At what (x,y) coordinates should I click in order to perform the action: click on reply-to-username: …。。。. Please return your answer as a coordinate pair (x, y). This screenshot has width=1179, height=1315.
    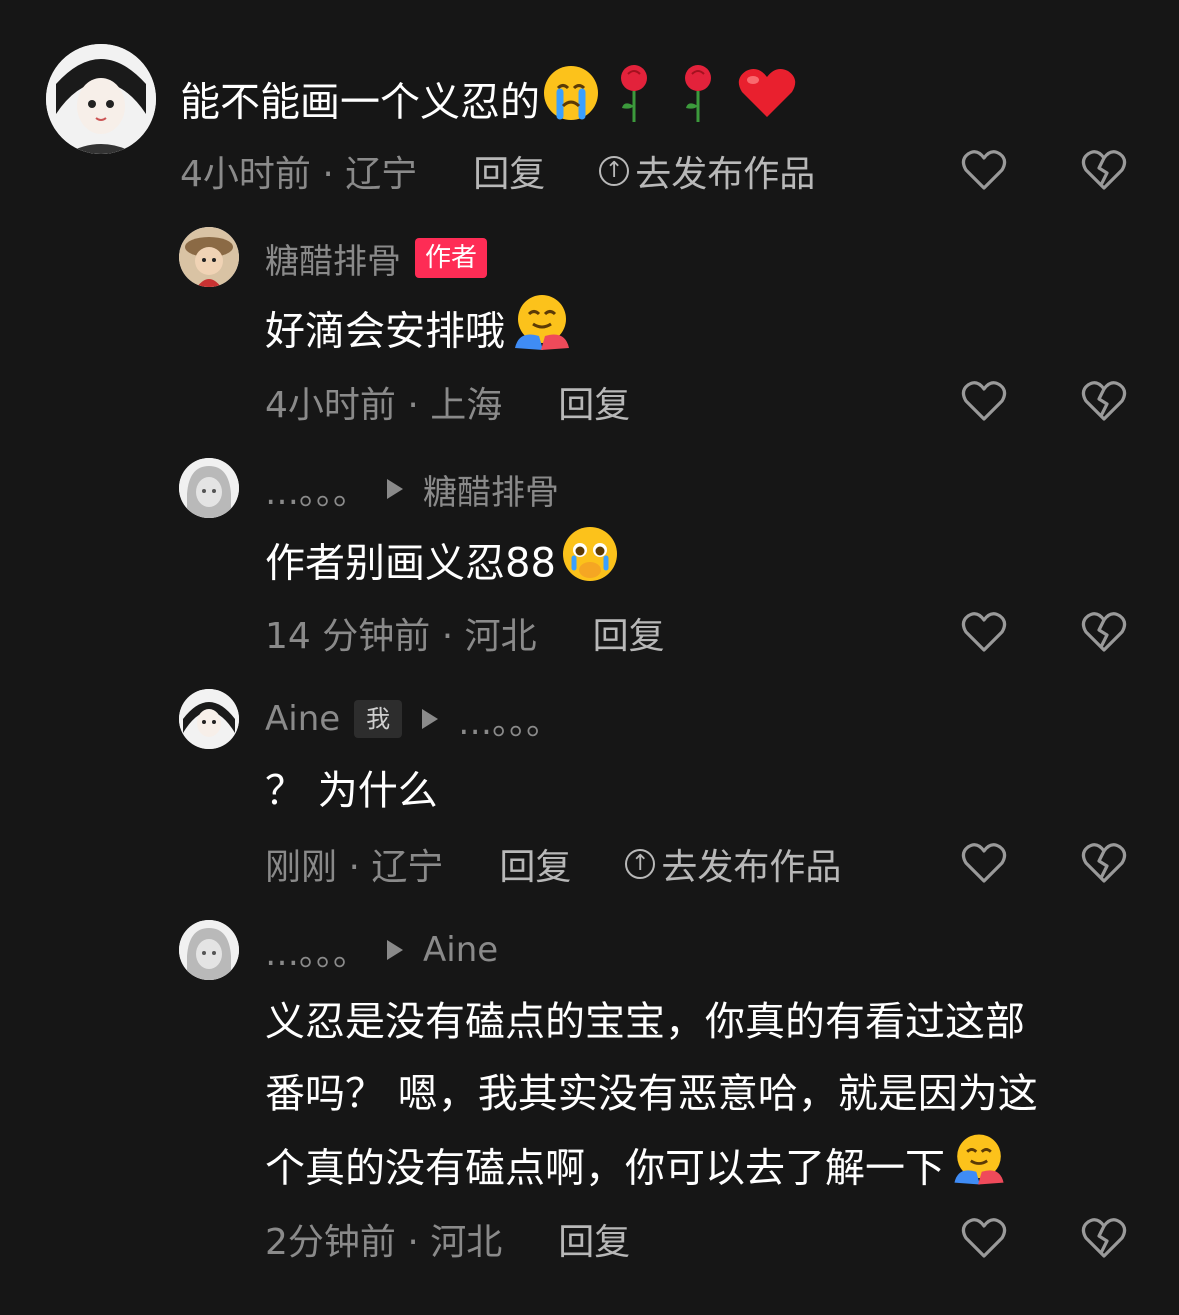
    Looking at the image, I should click on (509, 719).